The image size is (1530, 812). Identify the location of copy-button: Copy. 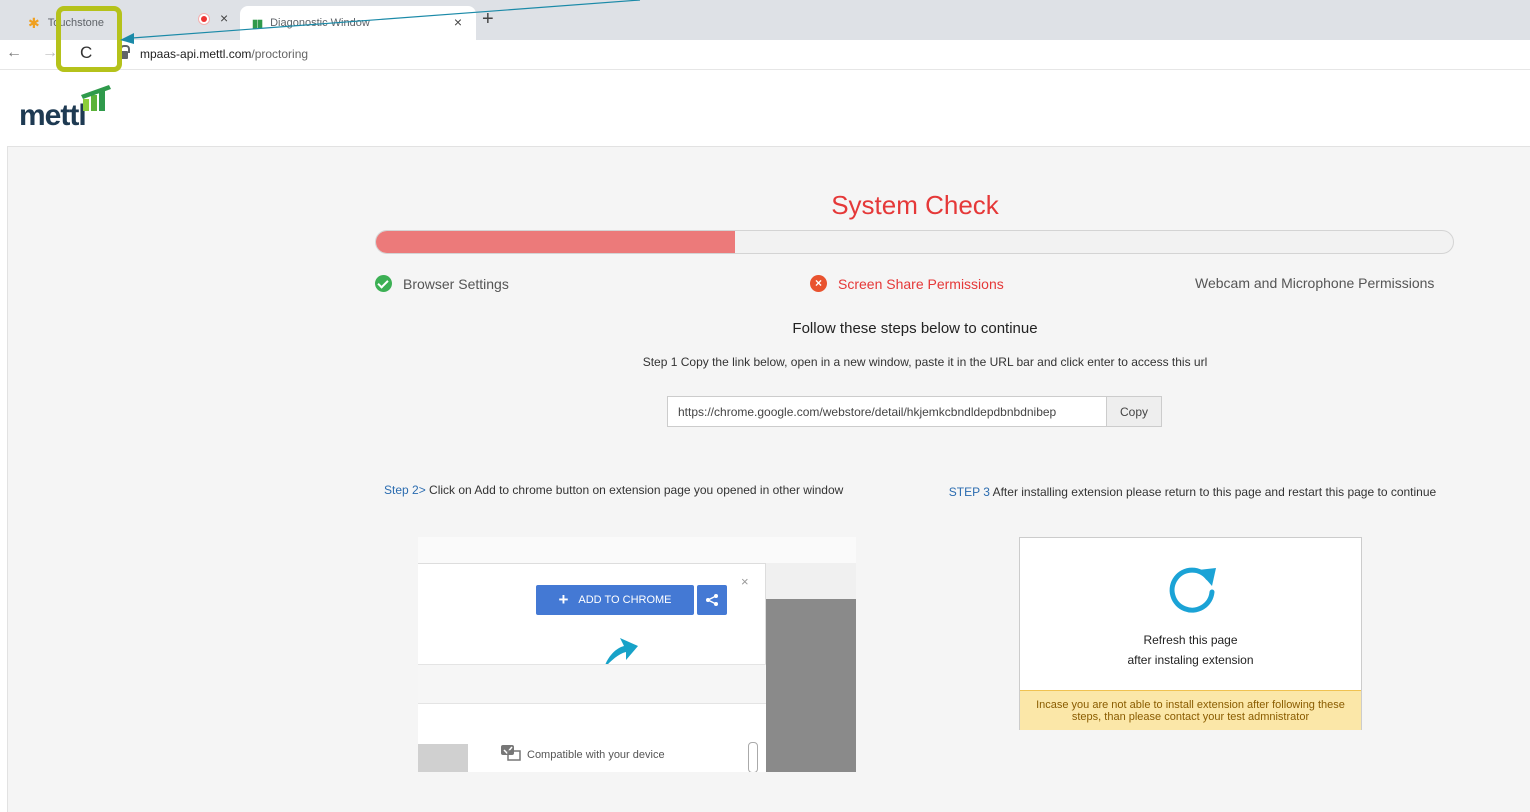
(1134, 411).